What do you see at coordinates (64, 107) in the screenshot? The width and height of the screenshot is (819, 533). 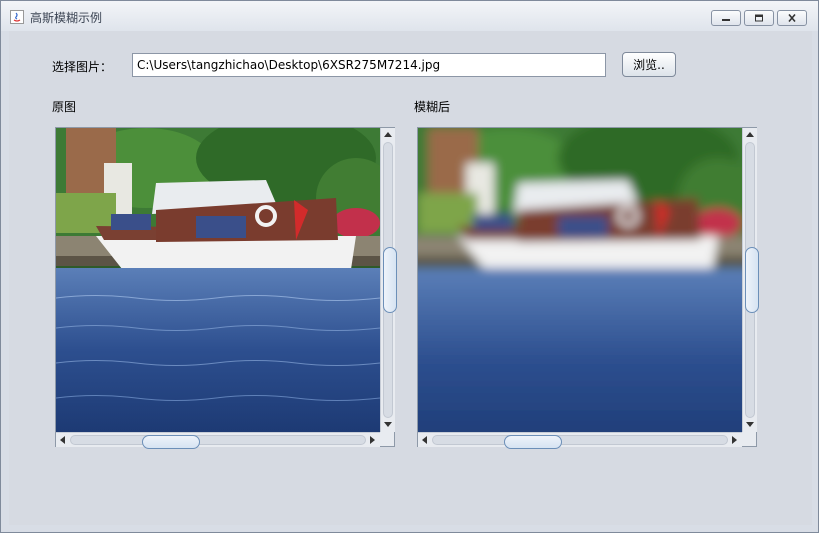 I see `original-image-label: 原图` at bounding box center [64, 107].